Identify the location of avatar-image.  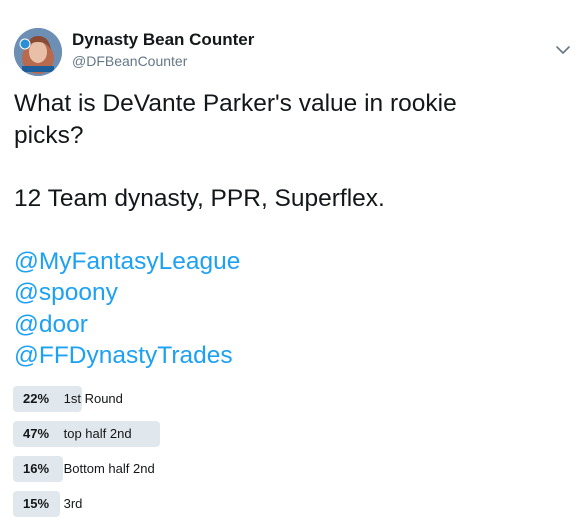
(38, 52).